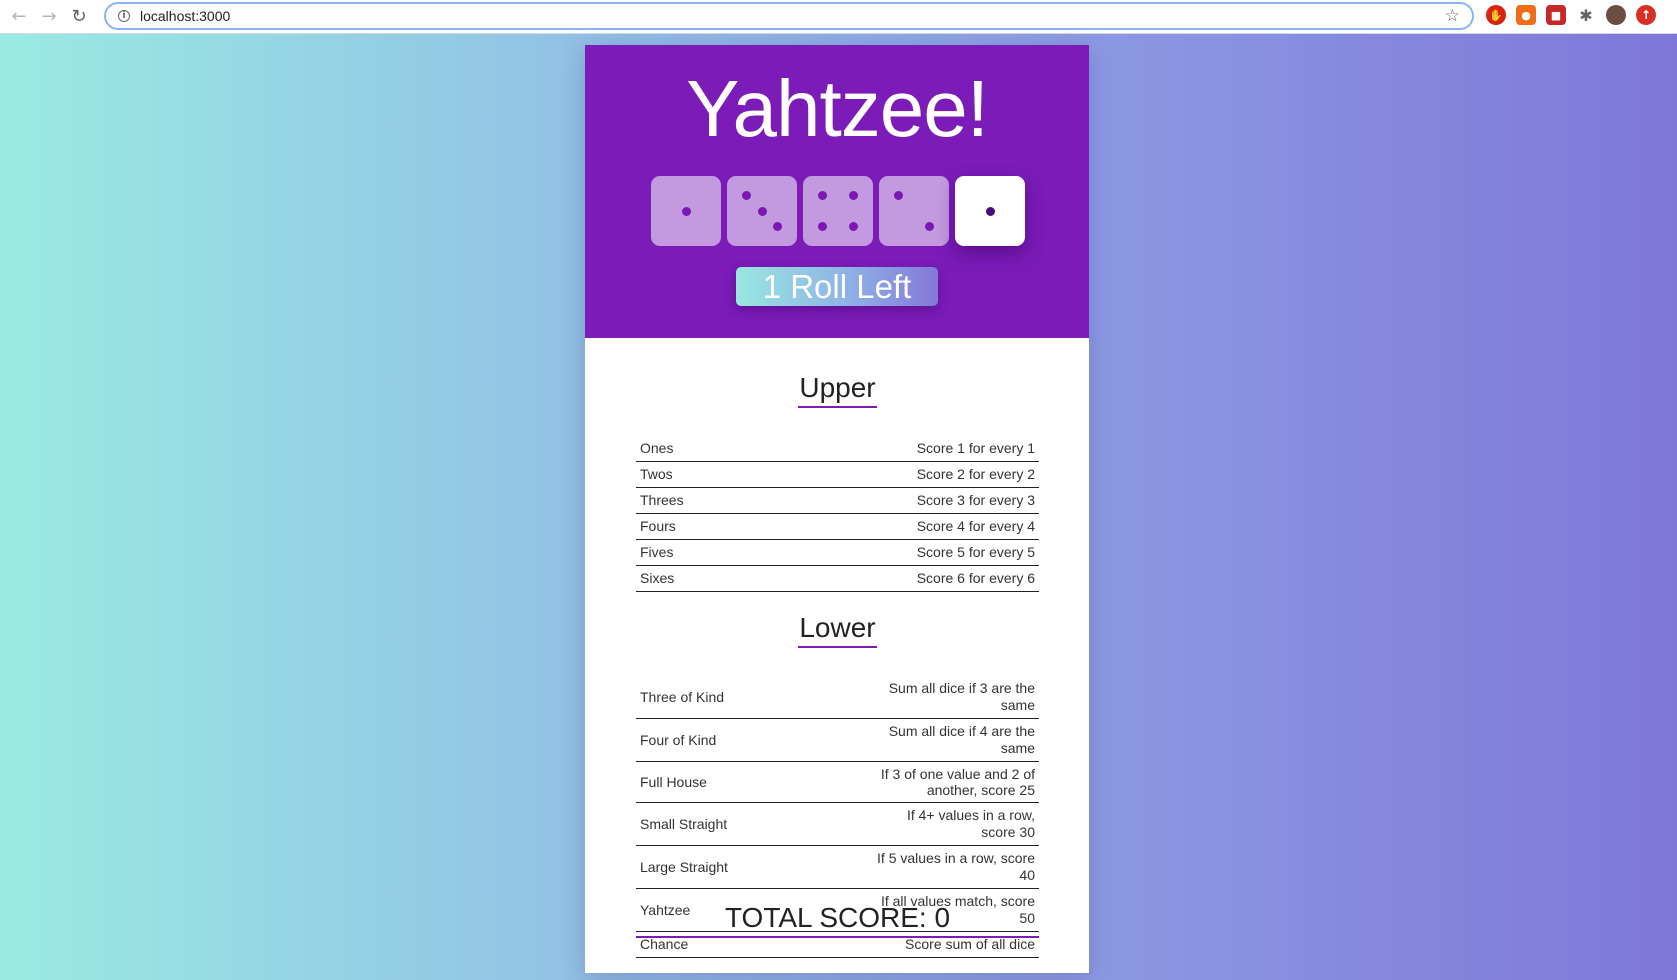  Describe the element at coordinates (1586, 15) in the screenshot. I see `extensions-puzzle-icon: ✱` at that location.